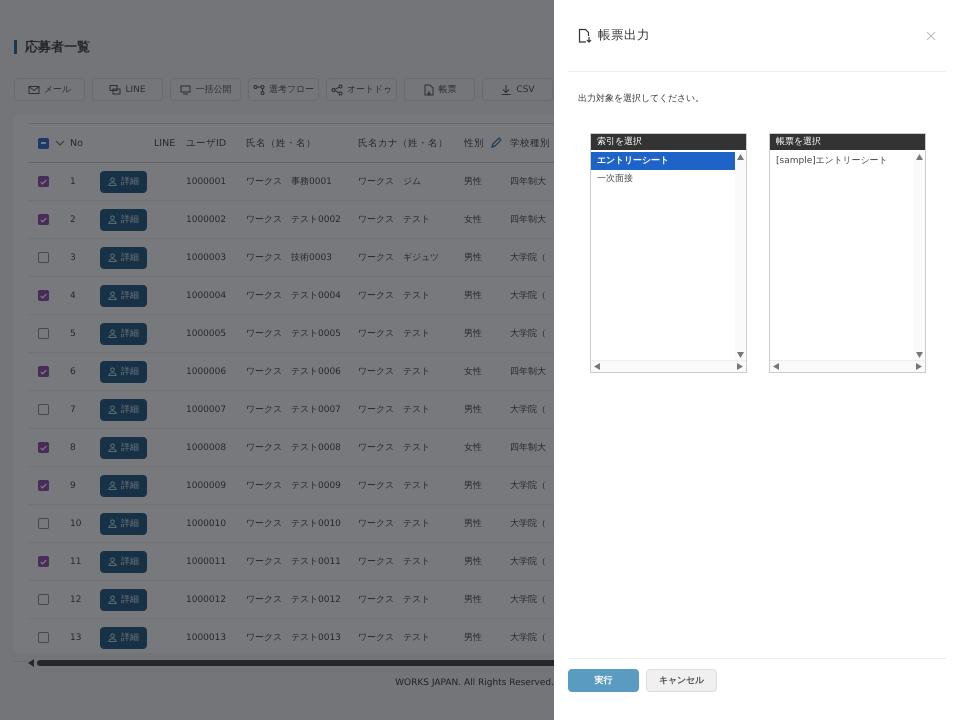  I want to click on scrollbar-thumb, so click(295, 663).